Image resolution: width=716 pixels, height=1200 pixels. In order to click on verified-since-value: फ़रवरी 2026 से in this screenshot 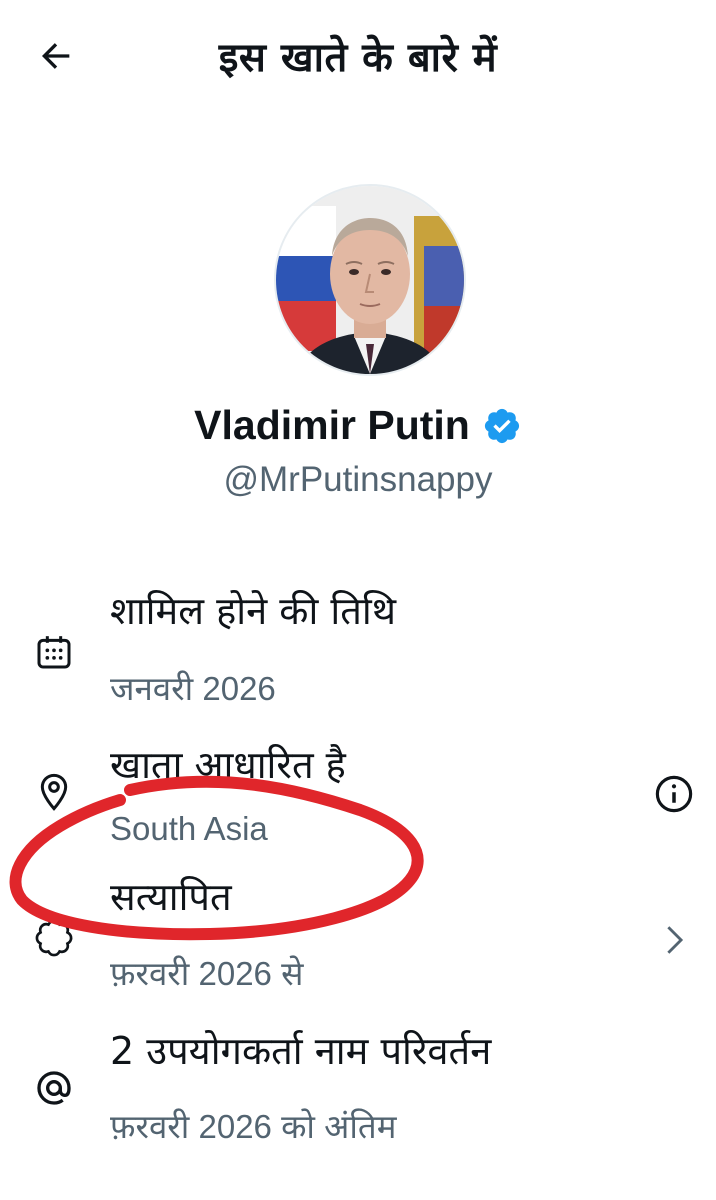, I will do `click(207, 973)`.